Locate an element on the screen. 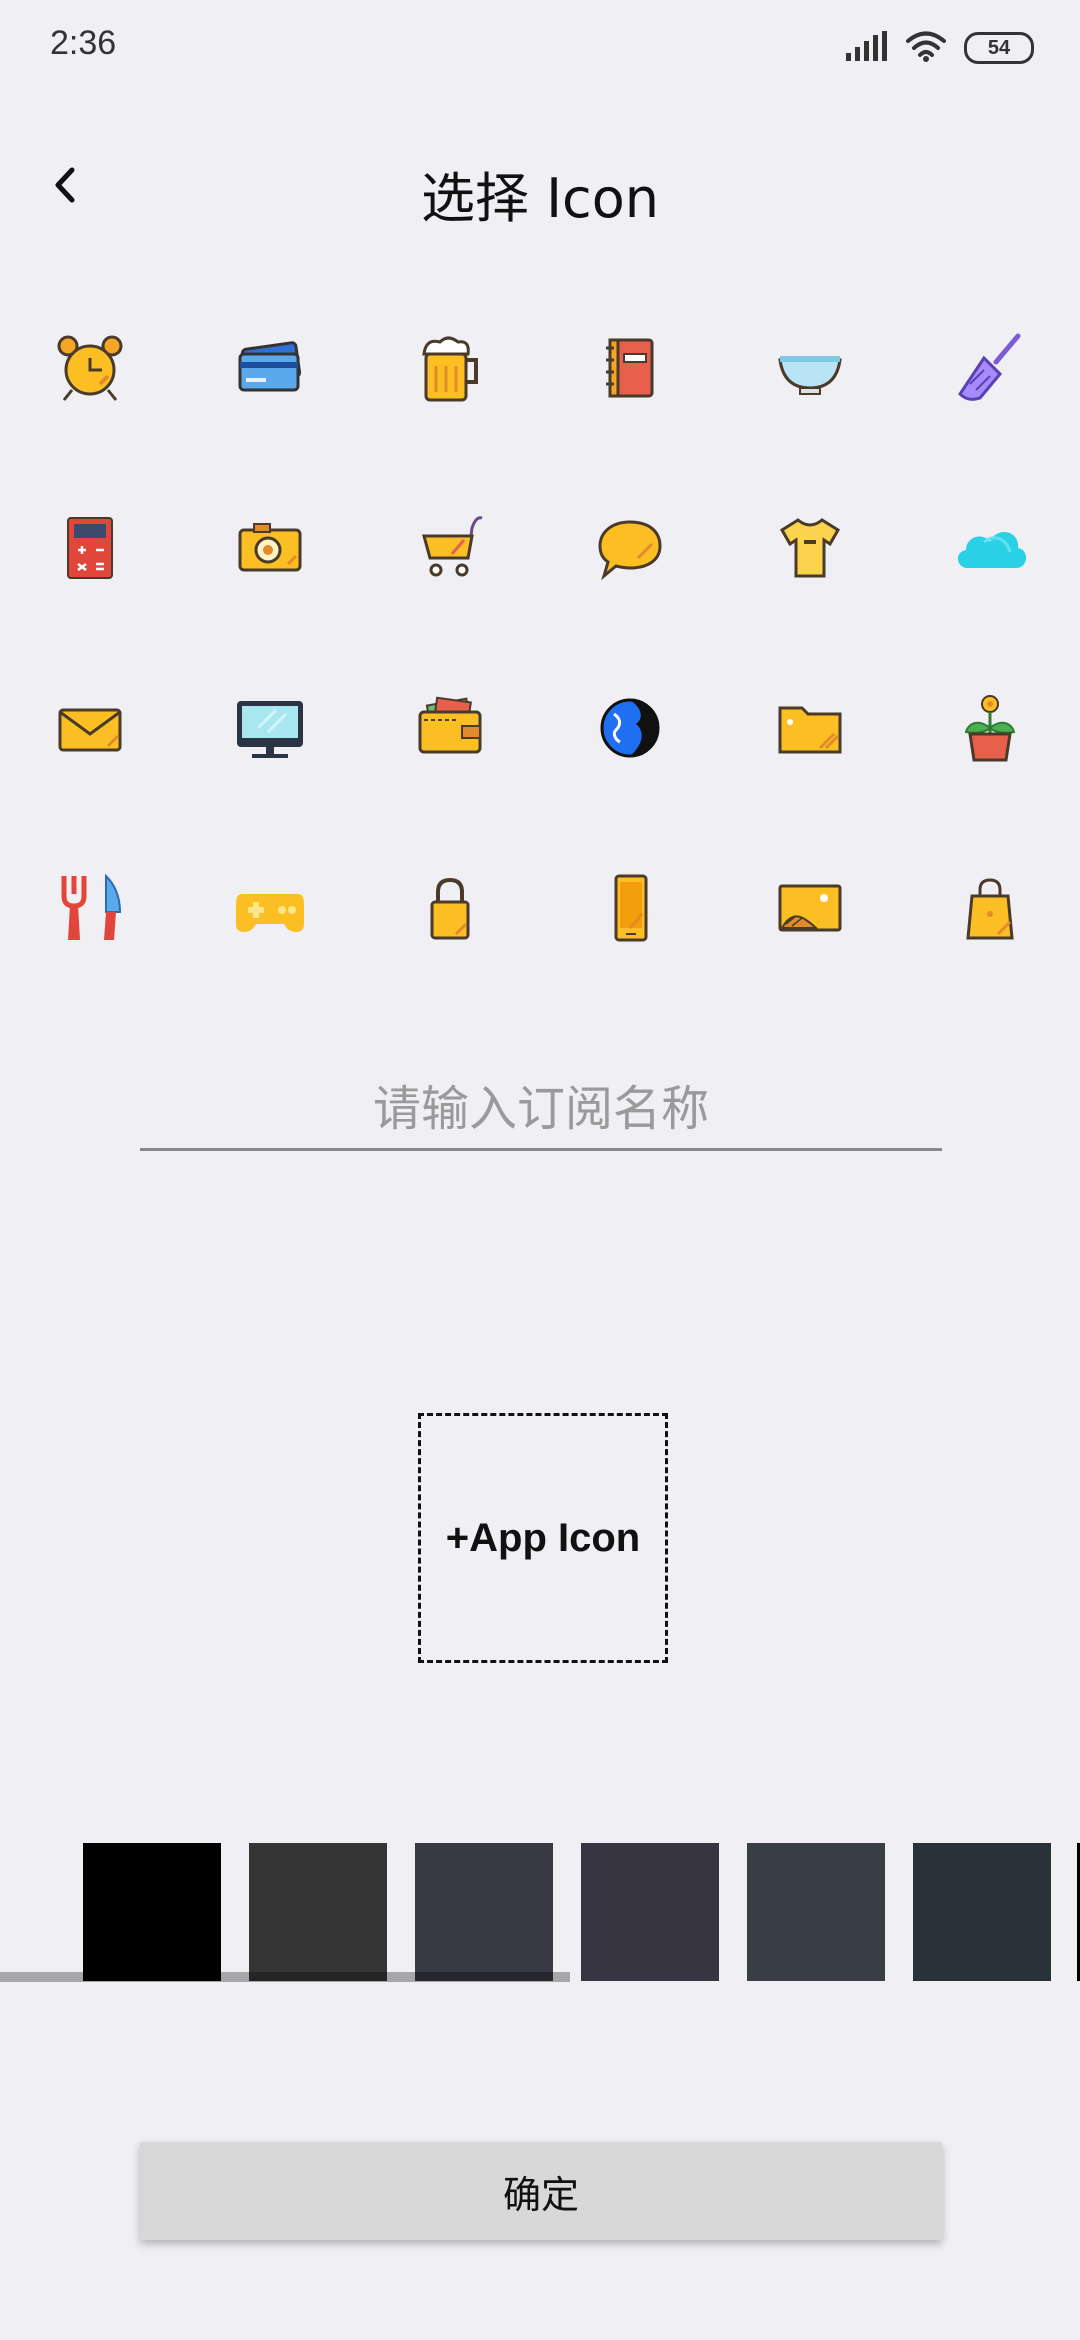  icon-option-phone is located at coordinates (630, 908).